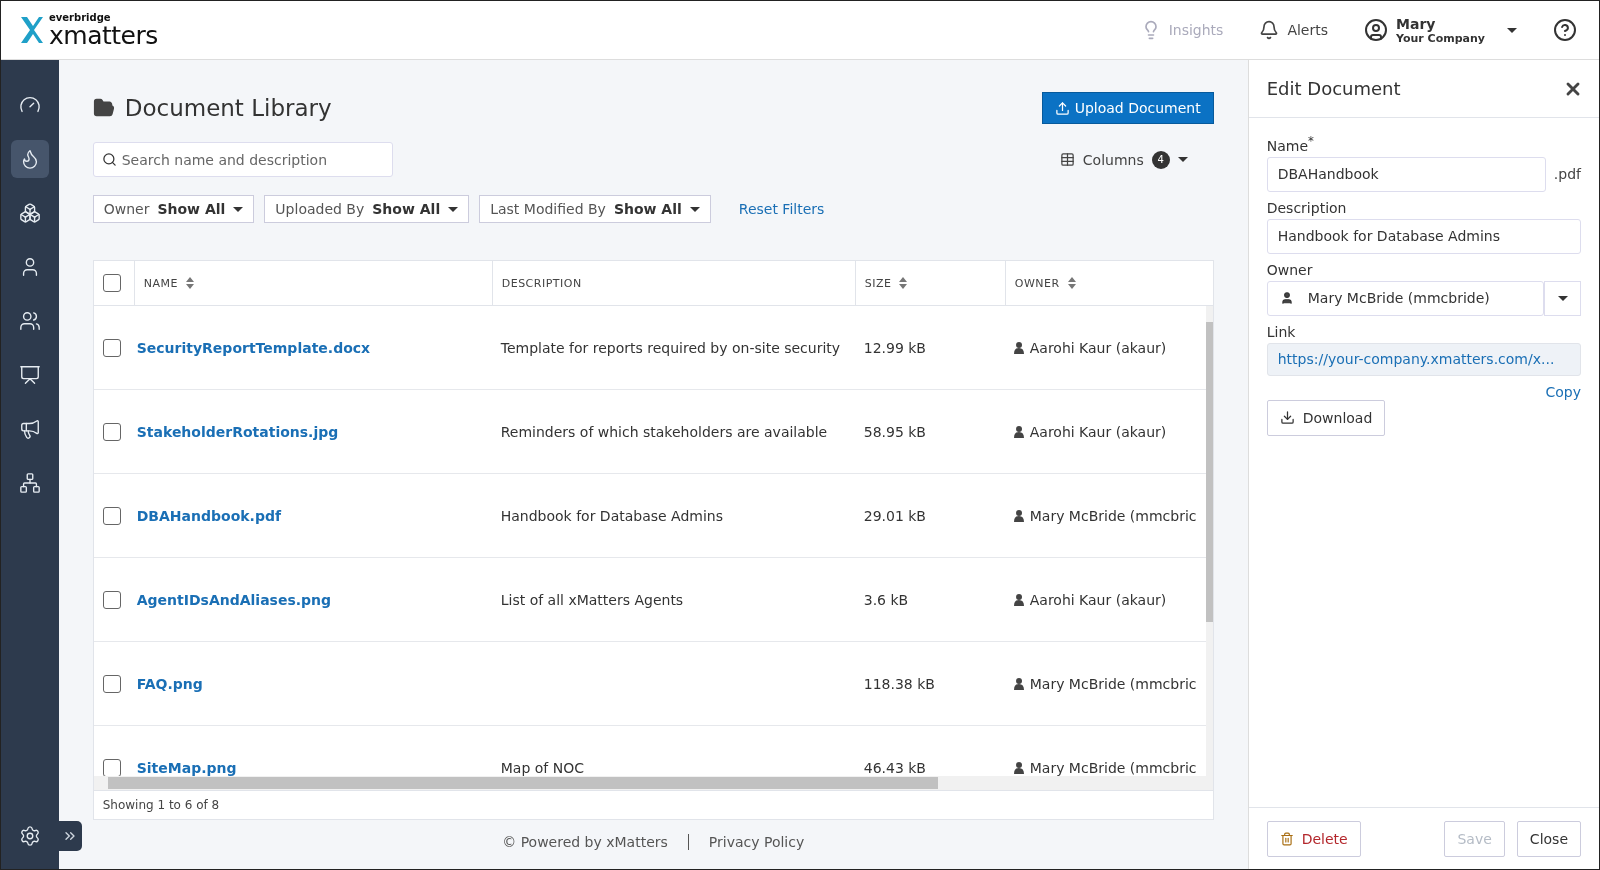 The height and width of the screenshot is (870, 1600). What do you see at coordinates (1281, 331) in the screenshot?
I see `field-label: Link` at bounding box center [1281, 331].